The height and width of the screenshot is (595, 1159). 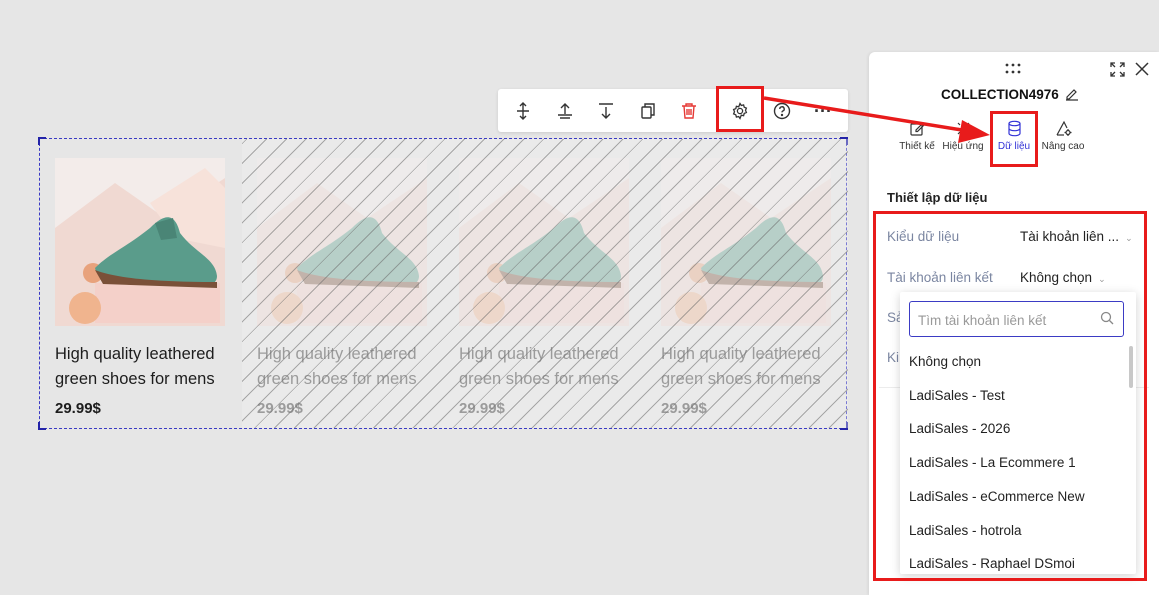 What do you see at coordinates (1000, 94) in the screenshot?
I see `panel-title: COLLECTION4976` at bounding box center [1000, 94].